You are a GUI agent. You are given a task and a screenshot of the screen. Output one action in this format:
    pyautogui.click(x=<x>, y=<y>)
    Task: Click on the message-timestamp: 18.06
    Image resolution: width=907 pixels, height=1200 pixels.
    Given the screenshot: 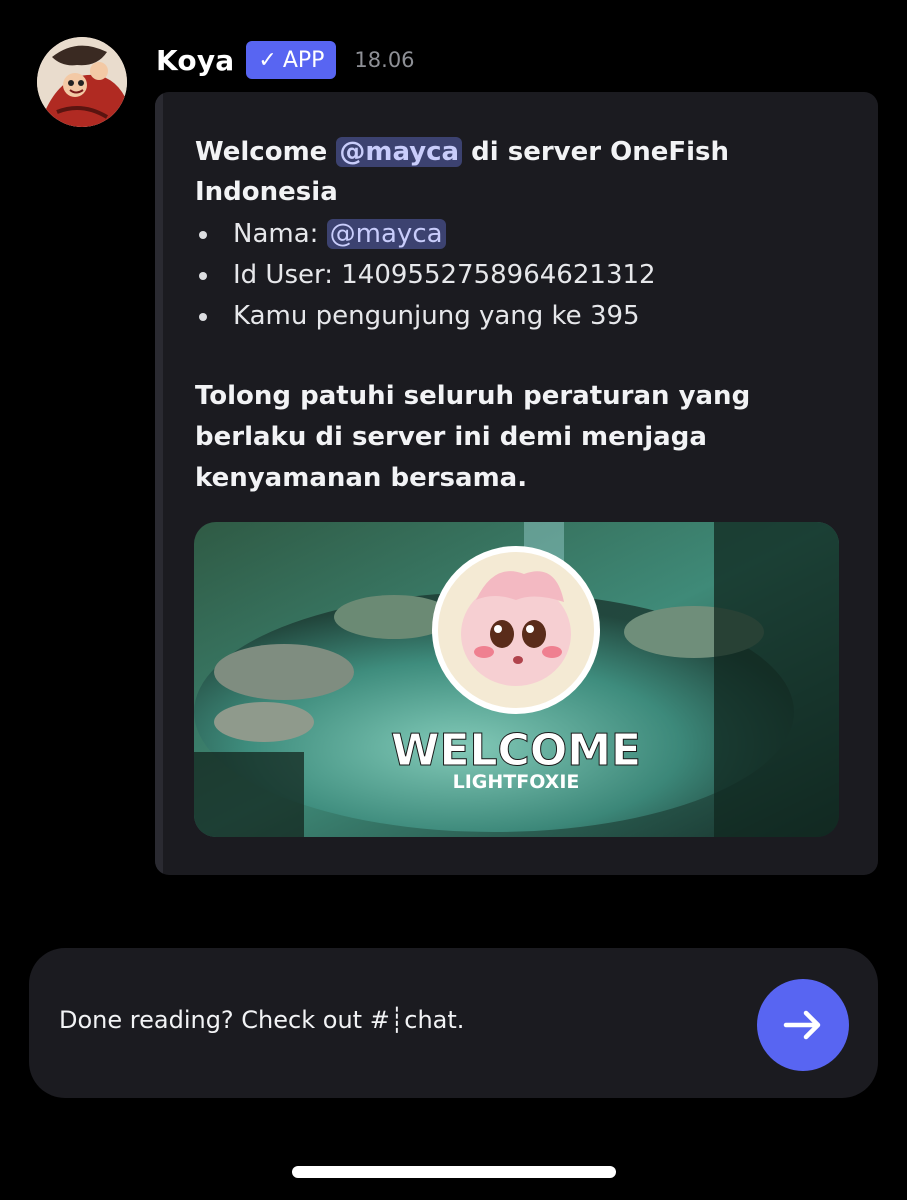 What is the action you would take?
    pyautogui.click(x=384, y=60)
    